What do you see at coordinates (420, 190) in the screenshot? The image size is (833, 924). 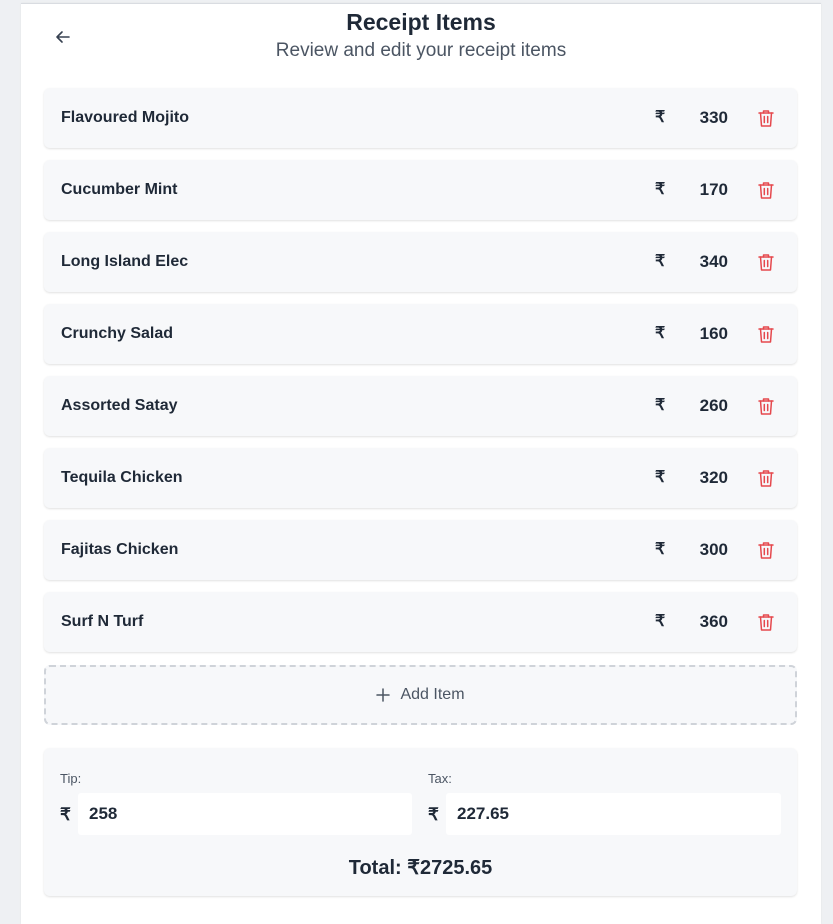 I see `receipt-item-row: Cucumber Mint ₹ 170` at bounding box center [420, 190].